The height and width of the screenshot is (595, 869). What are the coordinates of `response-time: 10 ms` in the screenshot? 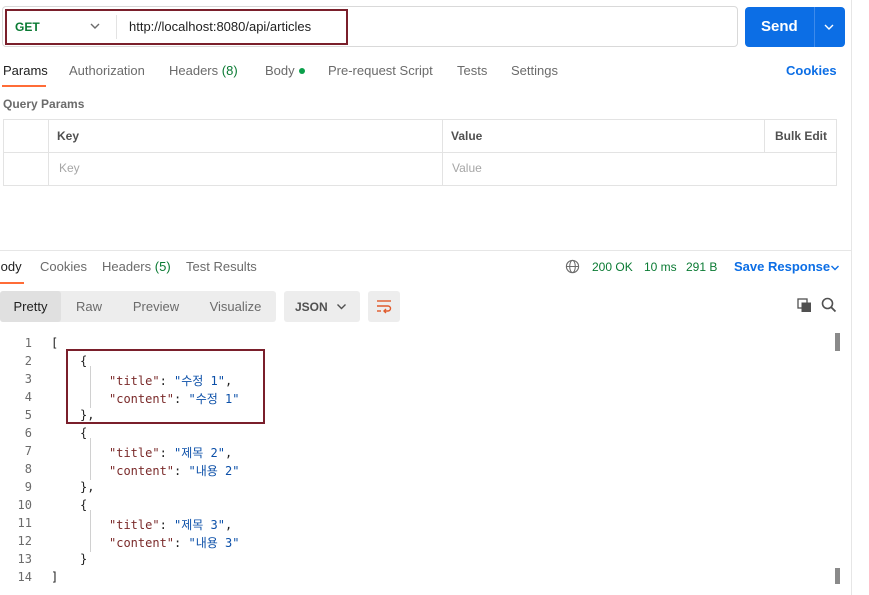 It's located at (660, 267).